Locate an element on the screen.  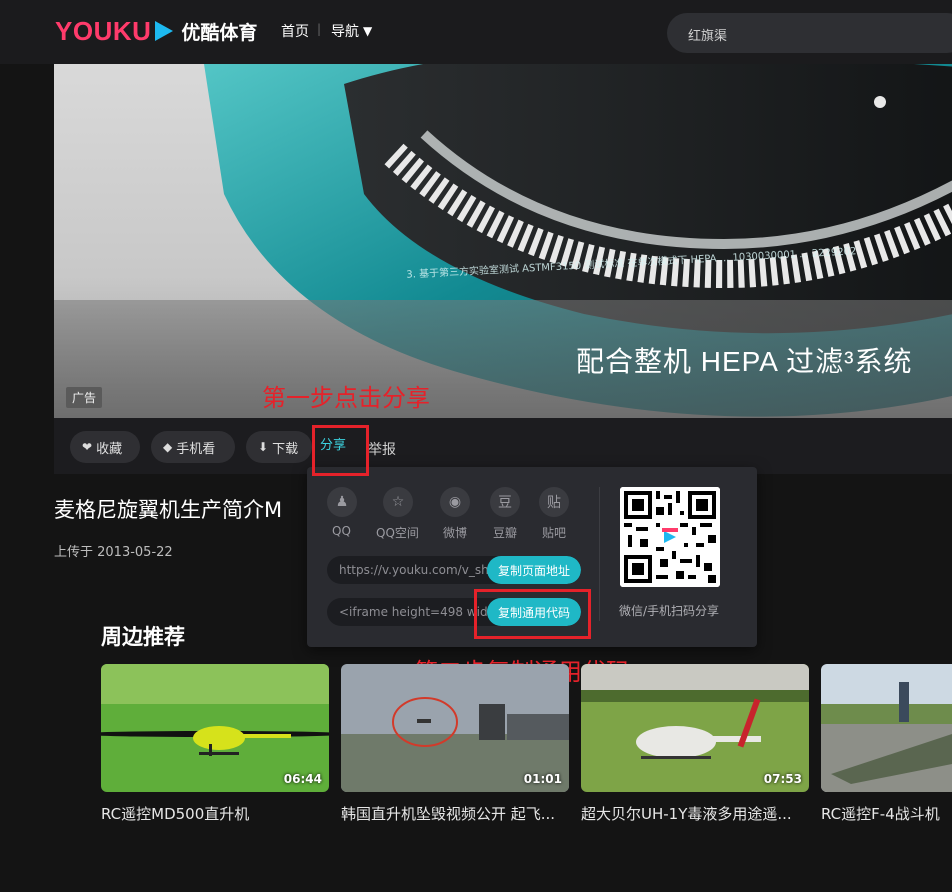
youku-logo: YOUKU 优酷体育 is located at coordinates (156, 31).